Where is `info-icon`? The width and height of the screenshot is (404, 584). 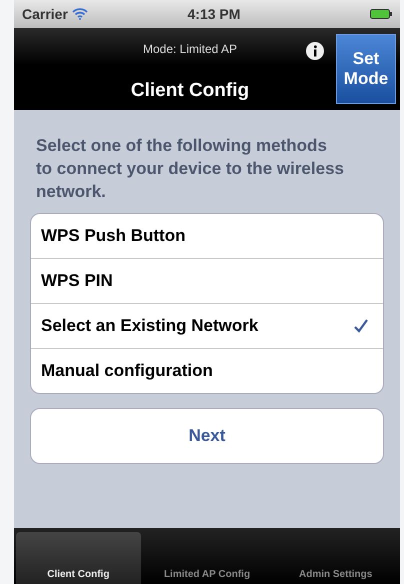
info-icon is located at coordinates (315, 51).